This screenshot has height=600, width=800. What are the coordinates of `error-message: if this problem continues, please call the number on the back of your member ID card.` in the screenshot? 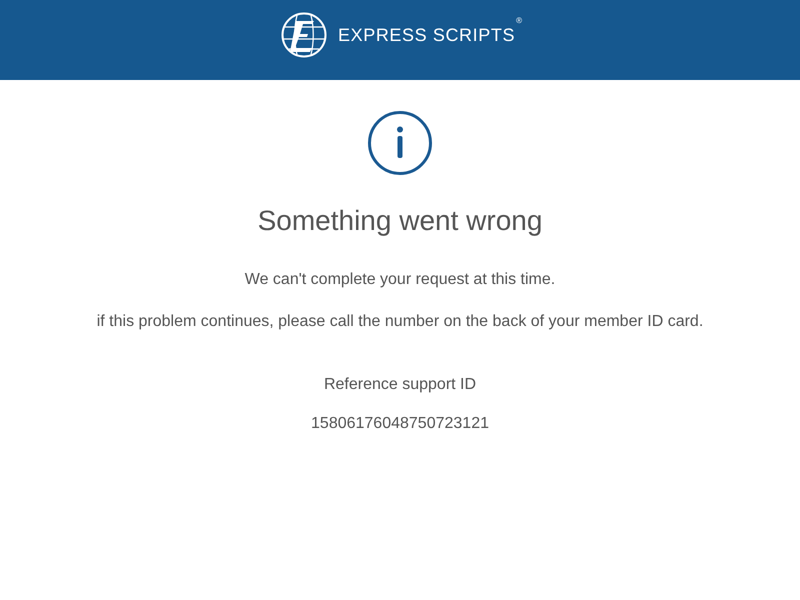 It's located at (400, 322).